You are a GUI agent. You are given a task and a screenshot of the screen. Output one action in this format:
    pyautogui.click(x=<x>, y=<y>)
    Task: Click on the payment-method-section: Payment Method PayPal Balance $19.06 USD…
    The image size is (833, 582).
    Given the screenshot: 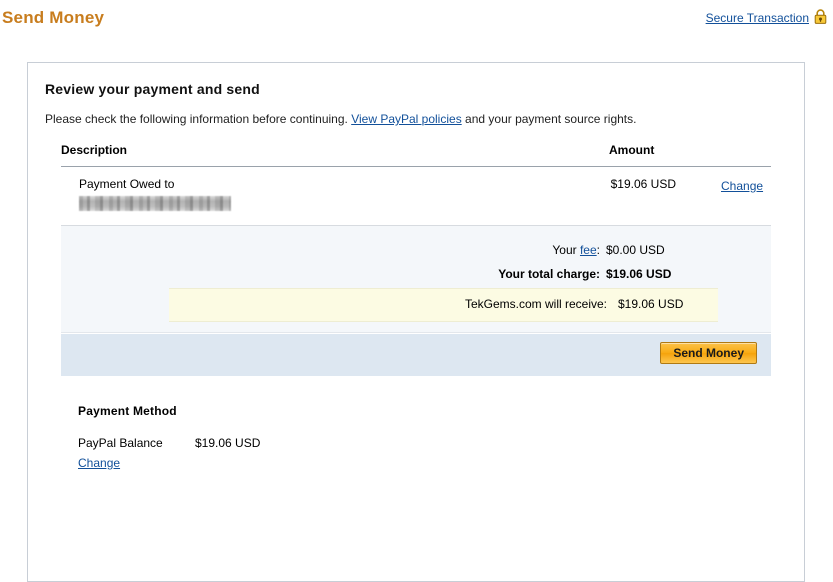 What is the action you would take?
    pyautogui.click(x=424, y=437)
    